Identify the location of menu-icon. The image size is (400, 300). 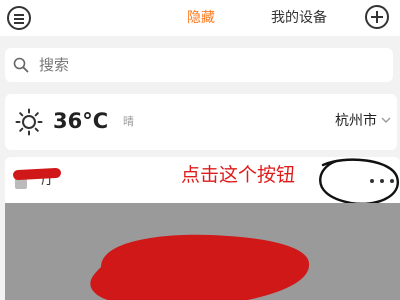
(19, 18).